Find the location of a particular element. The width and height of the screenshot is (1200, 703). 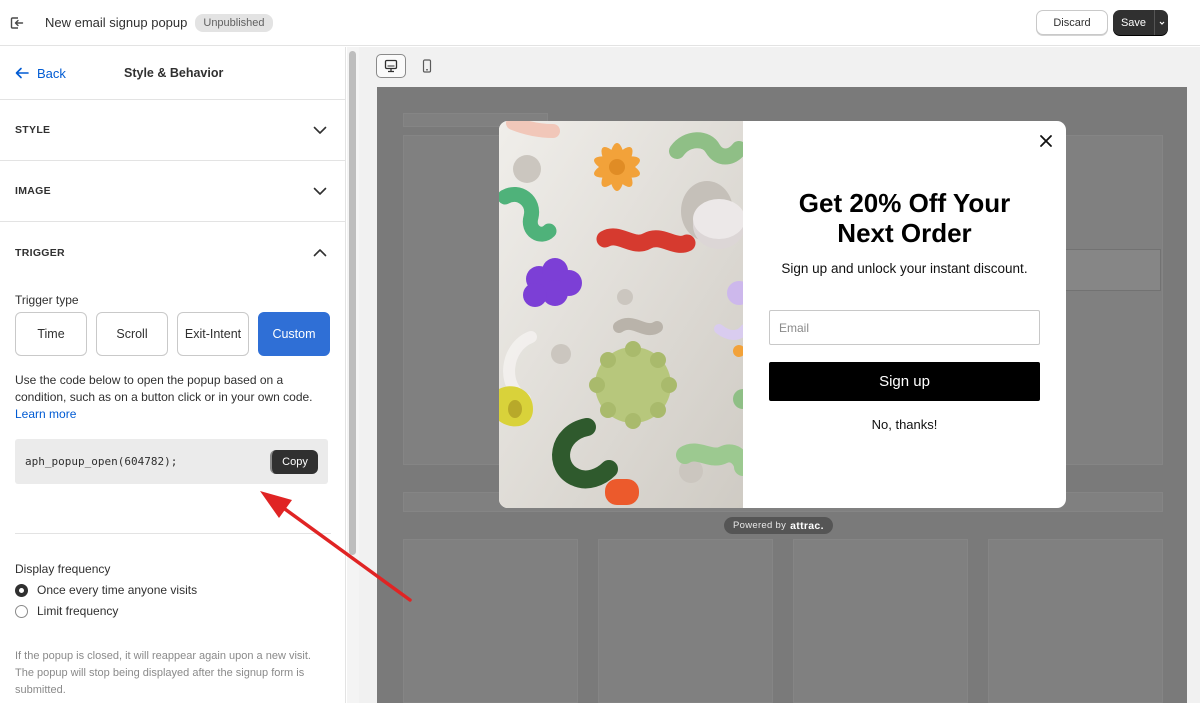

discard-button: Discard is located at coordinates (1072, 22).